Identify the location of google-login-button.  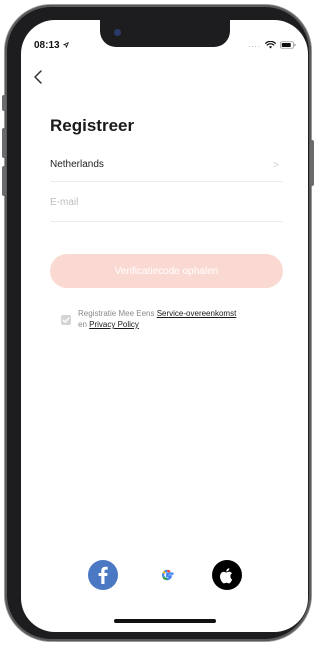
(167, 575).